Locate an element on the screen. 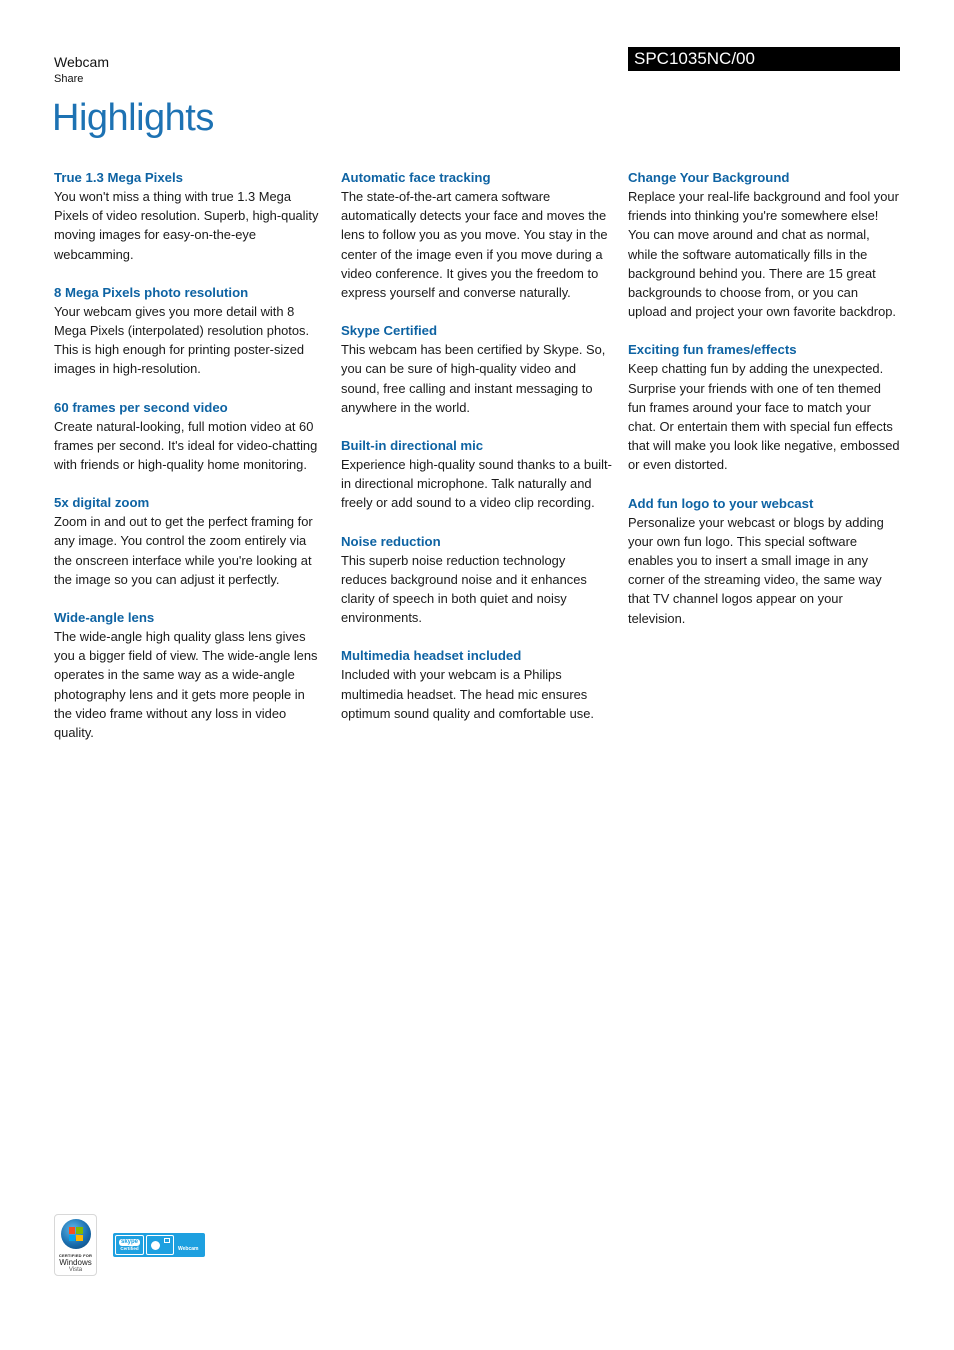  feature-heading: Exciting fun frames/effects is located at coordinates (712, 350).